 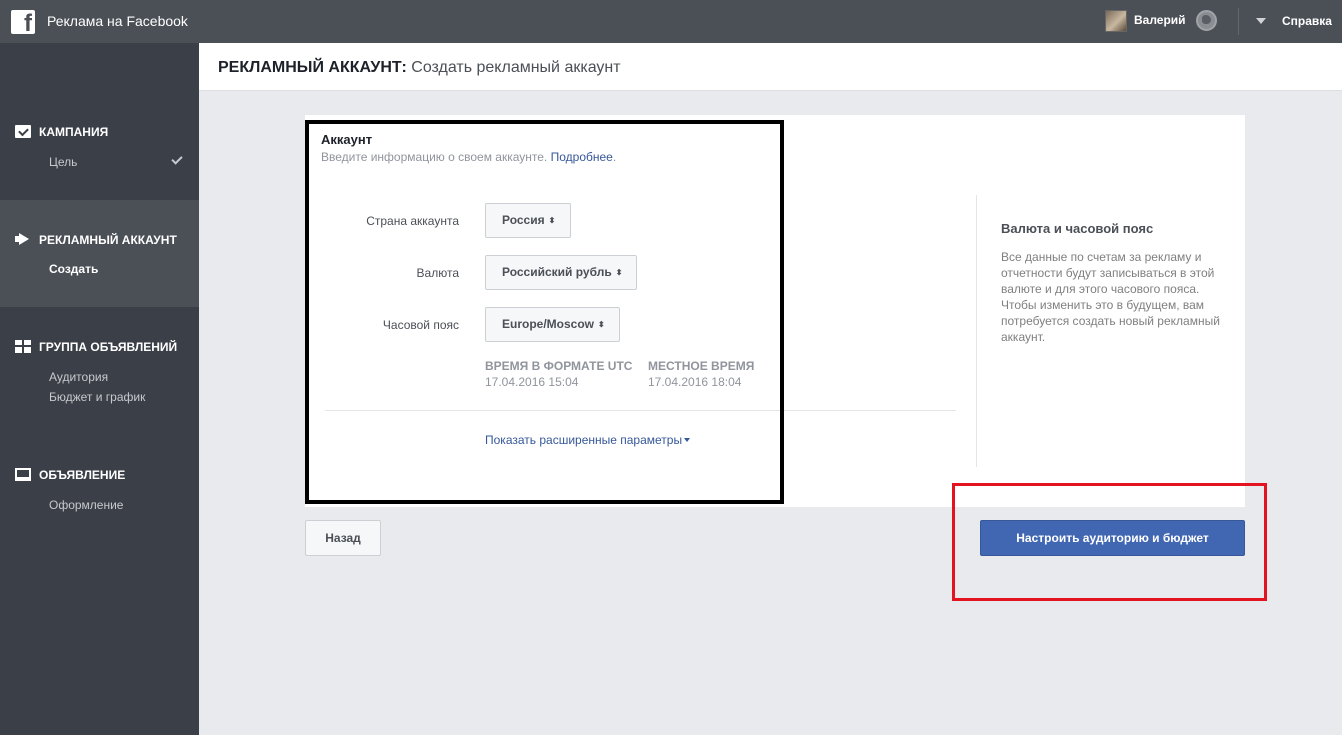 What do you see at coordinates (86, 505) in the screenshot?
I see `sidebar-item-creative: Оформление` at bounding box center [86, 505].